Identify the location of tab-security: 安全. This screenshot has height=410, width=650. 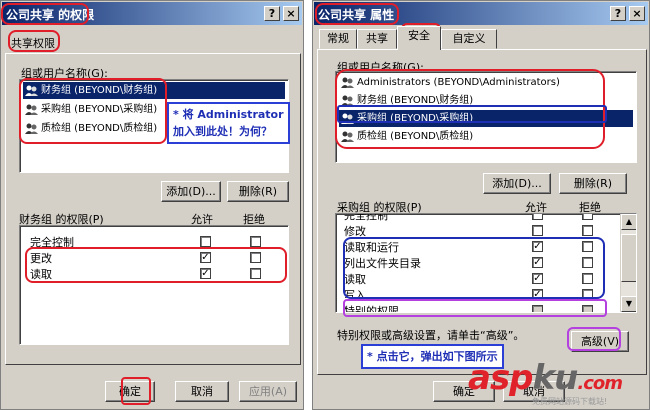
(419, 38).